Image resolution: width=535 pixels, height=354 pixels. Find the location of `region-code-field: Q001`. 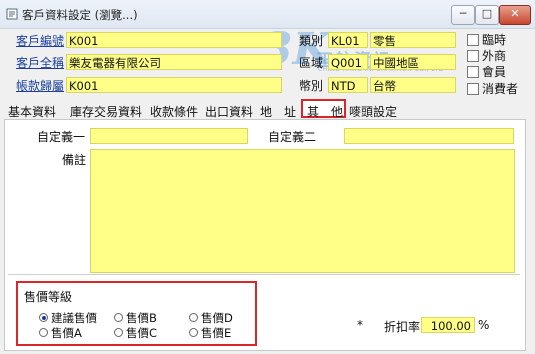

region-code-field: Q001 is located at coordinates (348, 62).